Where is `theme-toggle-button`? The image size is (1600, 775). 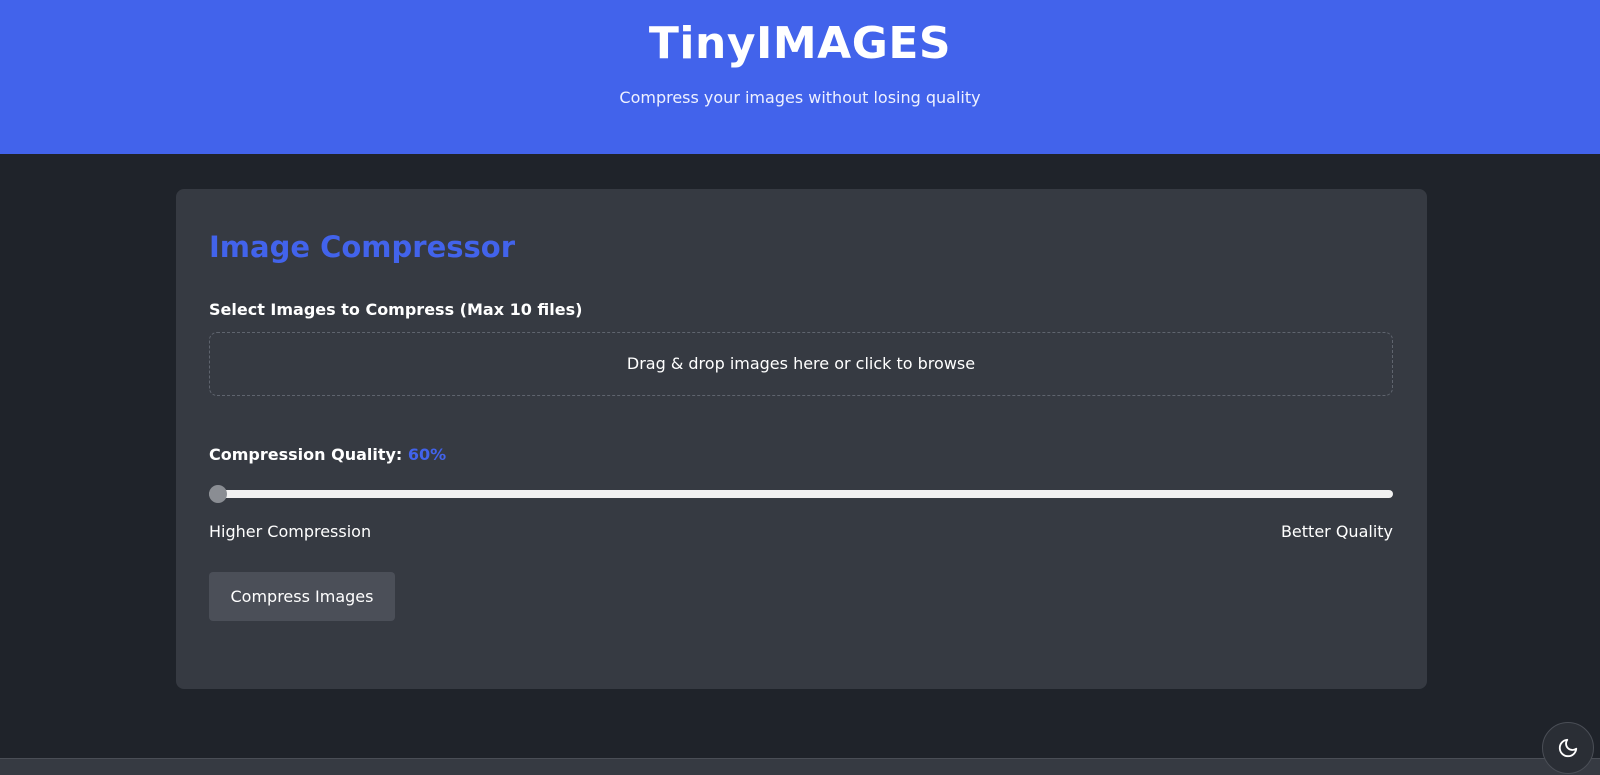
theme-toggle-button is located at coordinates (1568, 748).